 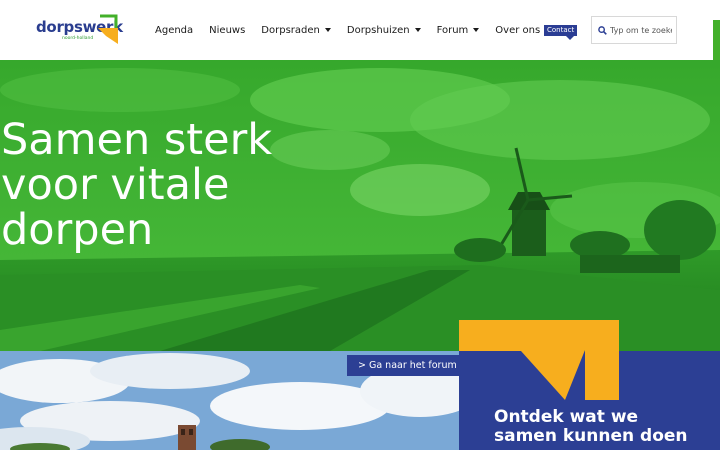 I want to click on nav-item-label: Dorpsraden, so click(x=290, y=30).